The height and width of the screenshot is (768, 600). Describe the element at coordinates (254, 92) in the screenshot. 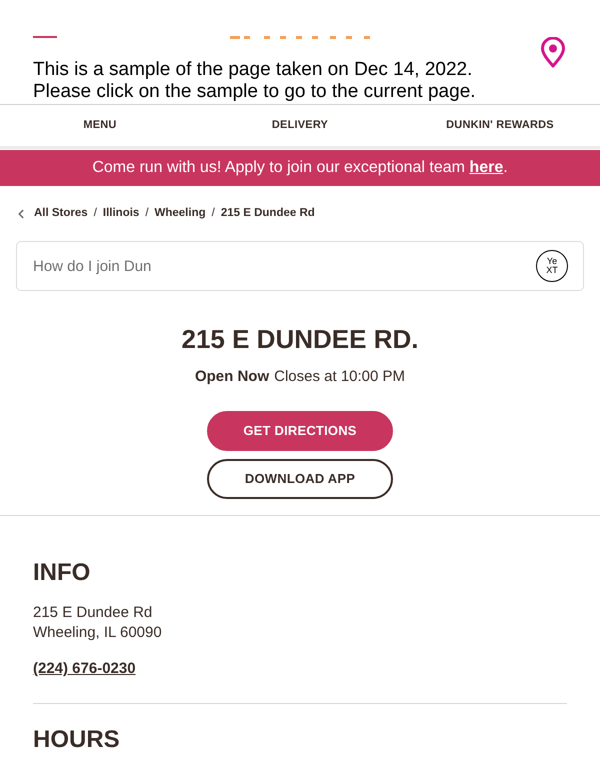

I see `sample-notice-text: Please click on the sample to go to the current page.` at that location.